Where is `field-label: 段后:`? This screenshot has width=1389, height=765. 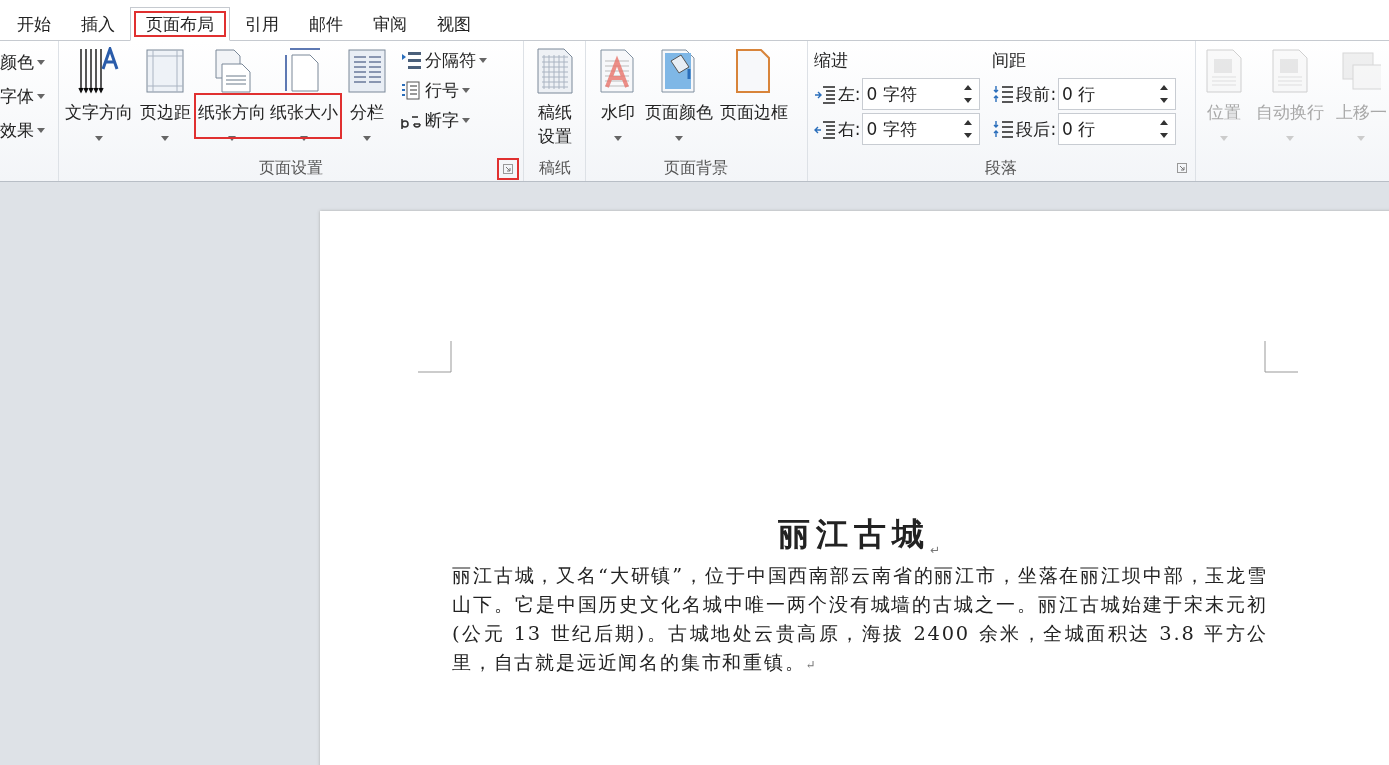
field-label: 段后: is located at coordinates (1036, 129).